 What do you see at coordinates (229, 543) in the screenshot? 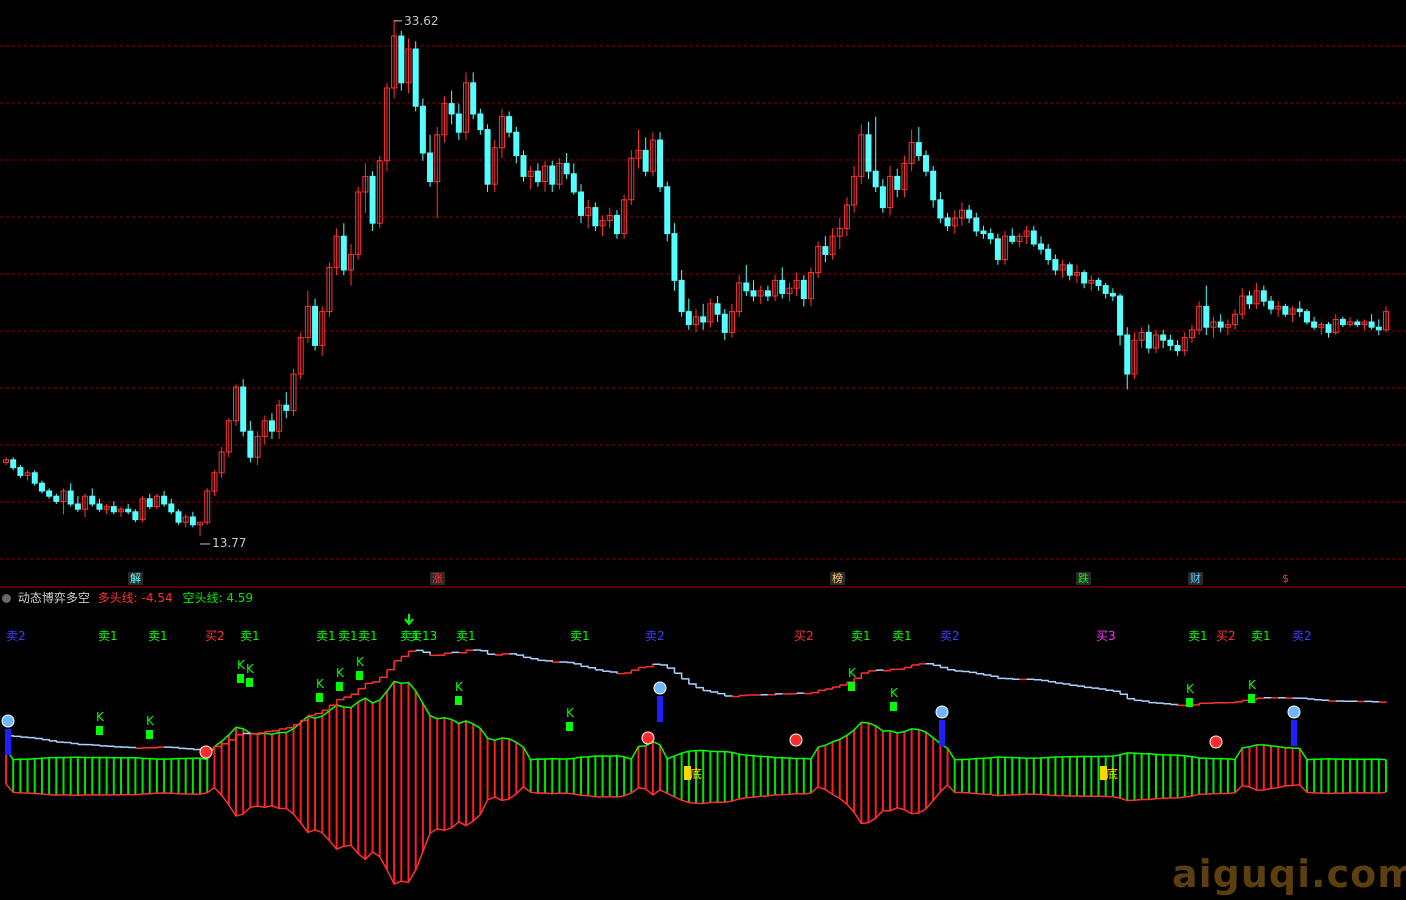
I see `low-price-label: 13.77` at bounding box center [229, 543].